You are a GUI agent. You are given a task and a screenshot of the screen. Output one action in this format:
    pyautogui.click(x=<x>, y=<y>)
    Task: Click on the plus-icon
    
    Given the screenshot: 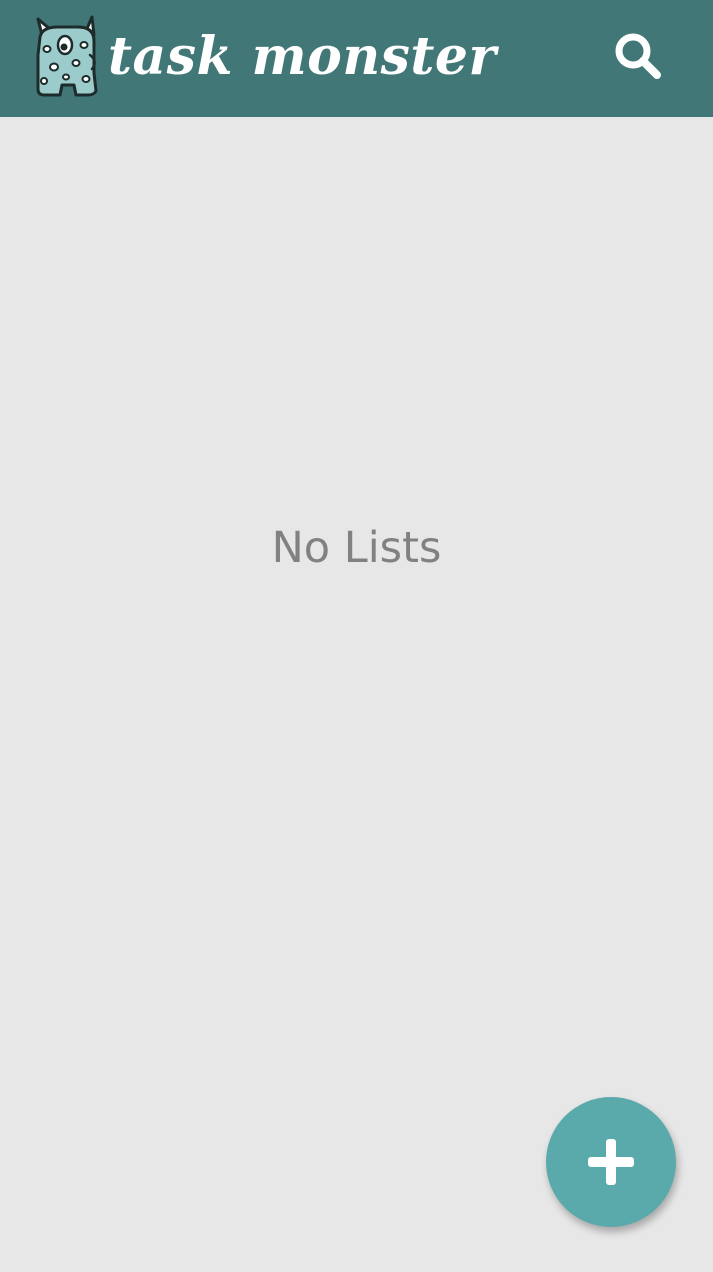 What is the action you would take?
    pyautogui.click(x=611, y=1162)
    